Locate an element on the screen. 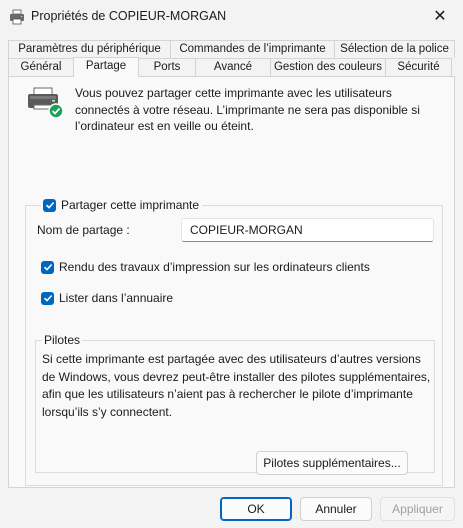 This screenshot has width=463, height=528. share-checkbox is located at coordinates (49, 205).